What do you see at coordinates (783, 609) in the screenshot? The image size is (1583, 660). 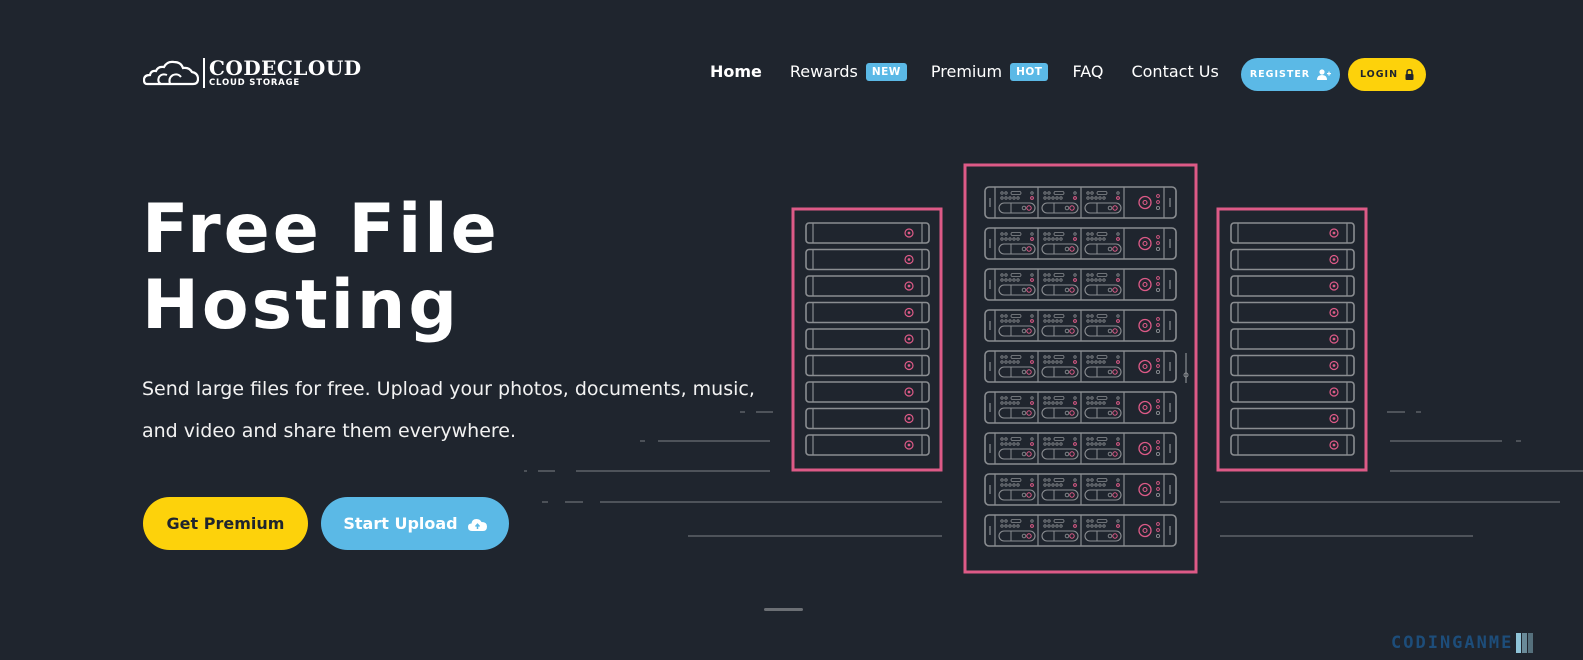 I see `scroll-indicator` at bounding box center [783, 609].